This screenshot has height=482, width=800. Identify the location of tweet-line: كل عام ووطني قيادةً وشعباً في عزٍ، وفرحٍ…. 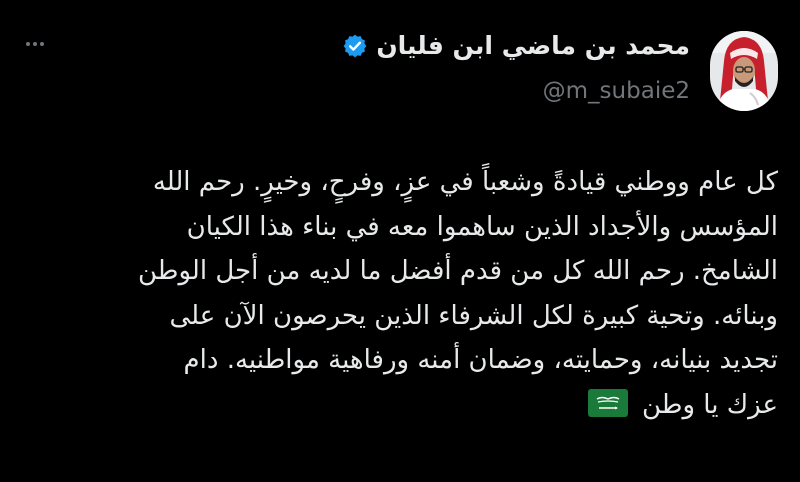
(465, 182).